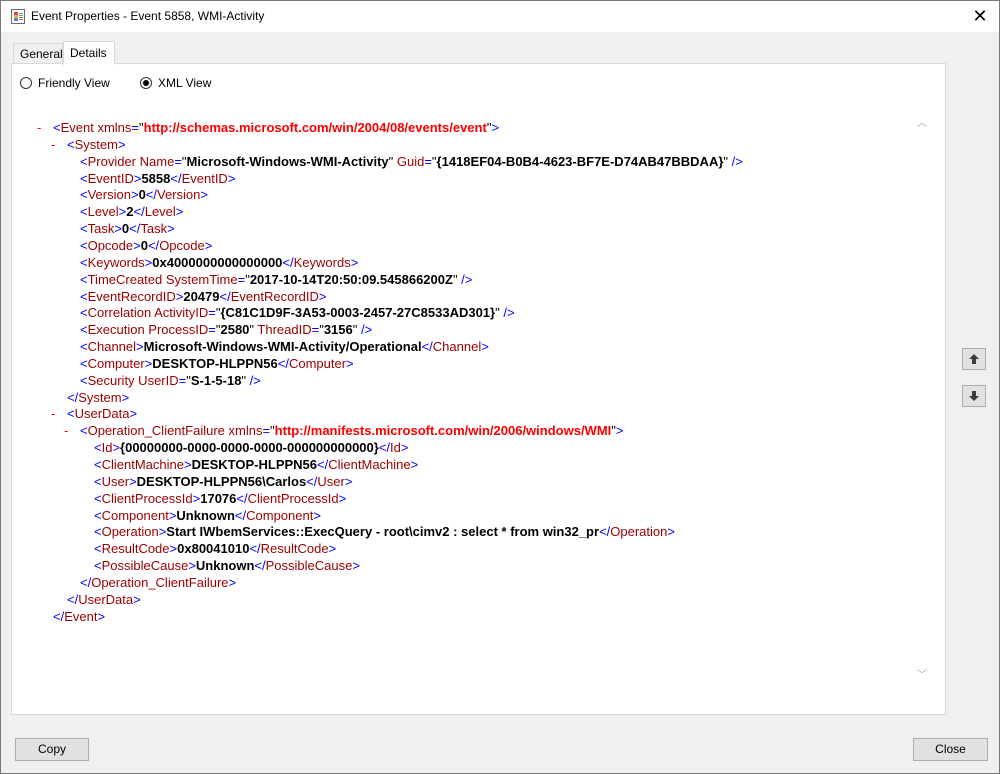 The image size is (1000, 774). Describe the element at coordinates (180, 312) in the screenshot. I see `xml-token: ActivityID` at that location.